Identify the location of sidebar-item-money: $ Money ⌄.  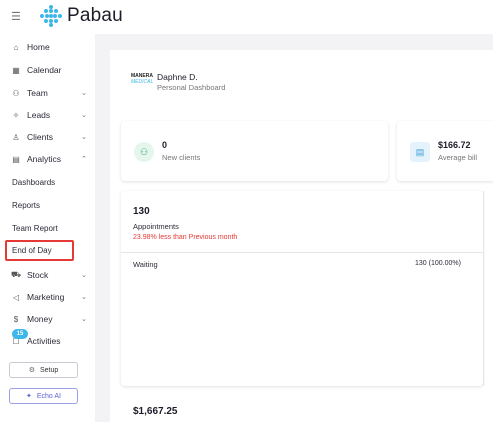
(47, 319).